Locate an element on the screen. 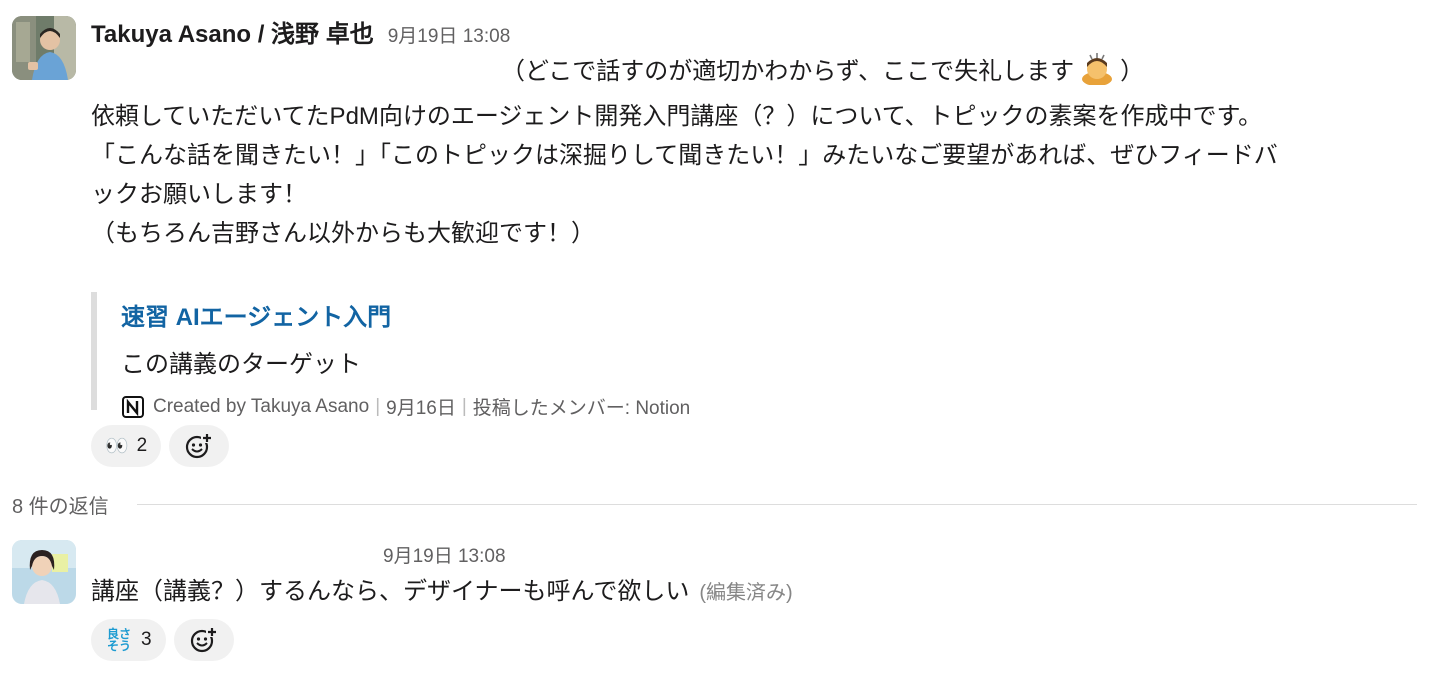 This screenshot has width=1440, height=679. author-name: Takuya Asano / 浅野 卓也 is located at coordinates (232, 31).